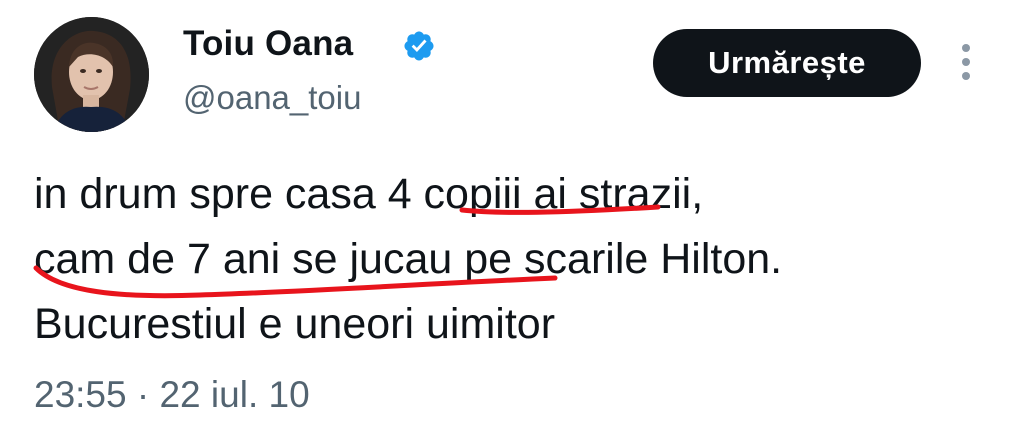  Describe the element at coordinates (369, 194) in the screenshot. I see `tweet-text-line: in drum spre casa 4 copiii ai strazii,` at that location.